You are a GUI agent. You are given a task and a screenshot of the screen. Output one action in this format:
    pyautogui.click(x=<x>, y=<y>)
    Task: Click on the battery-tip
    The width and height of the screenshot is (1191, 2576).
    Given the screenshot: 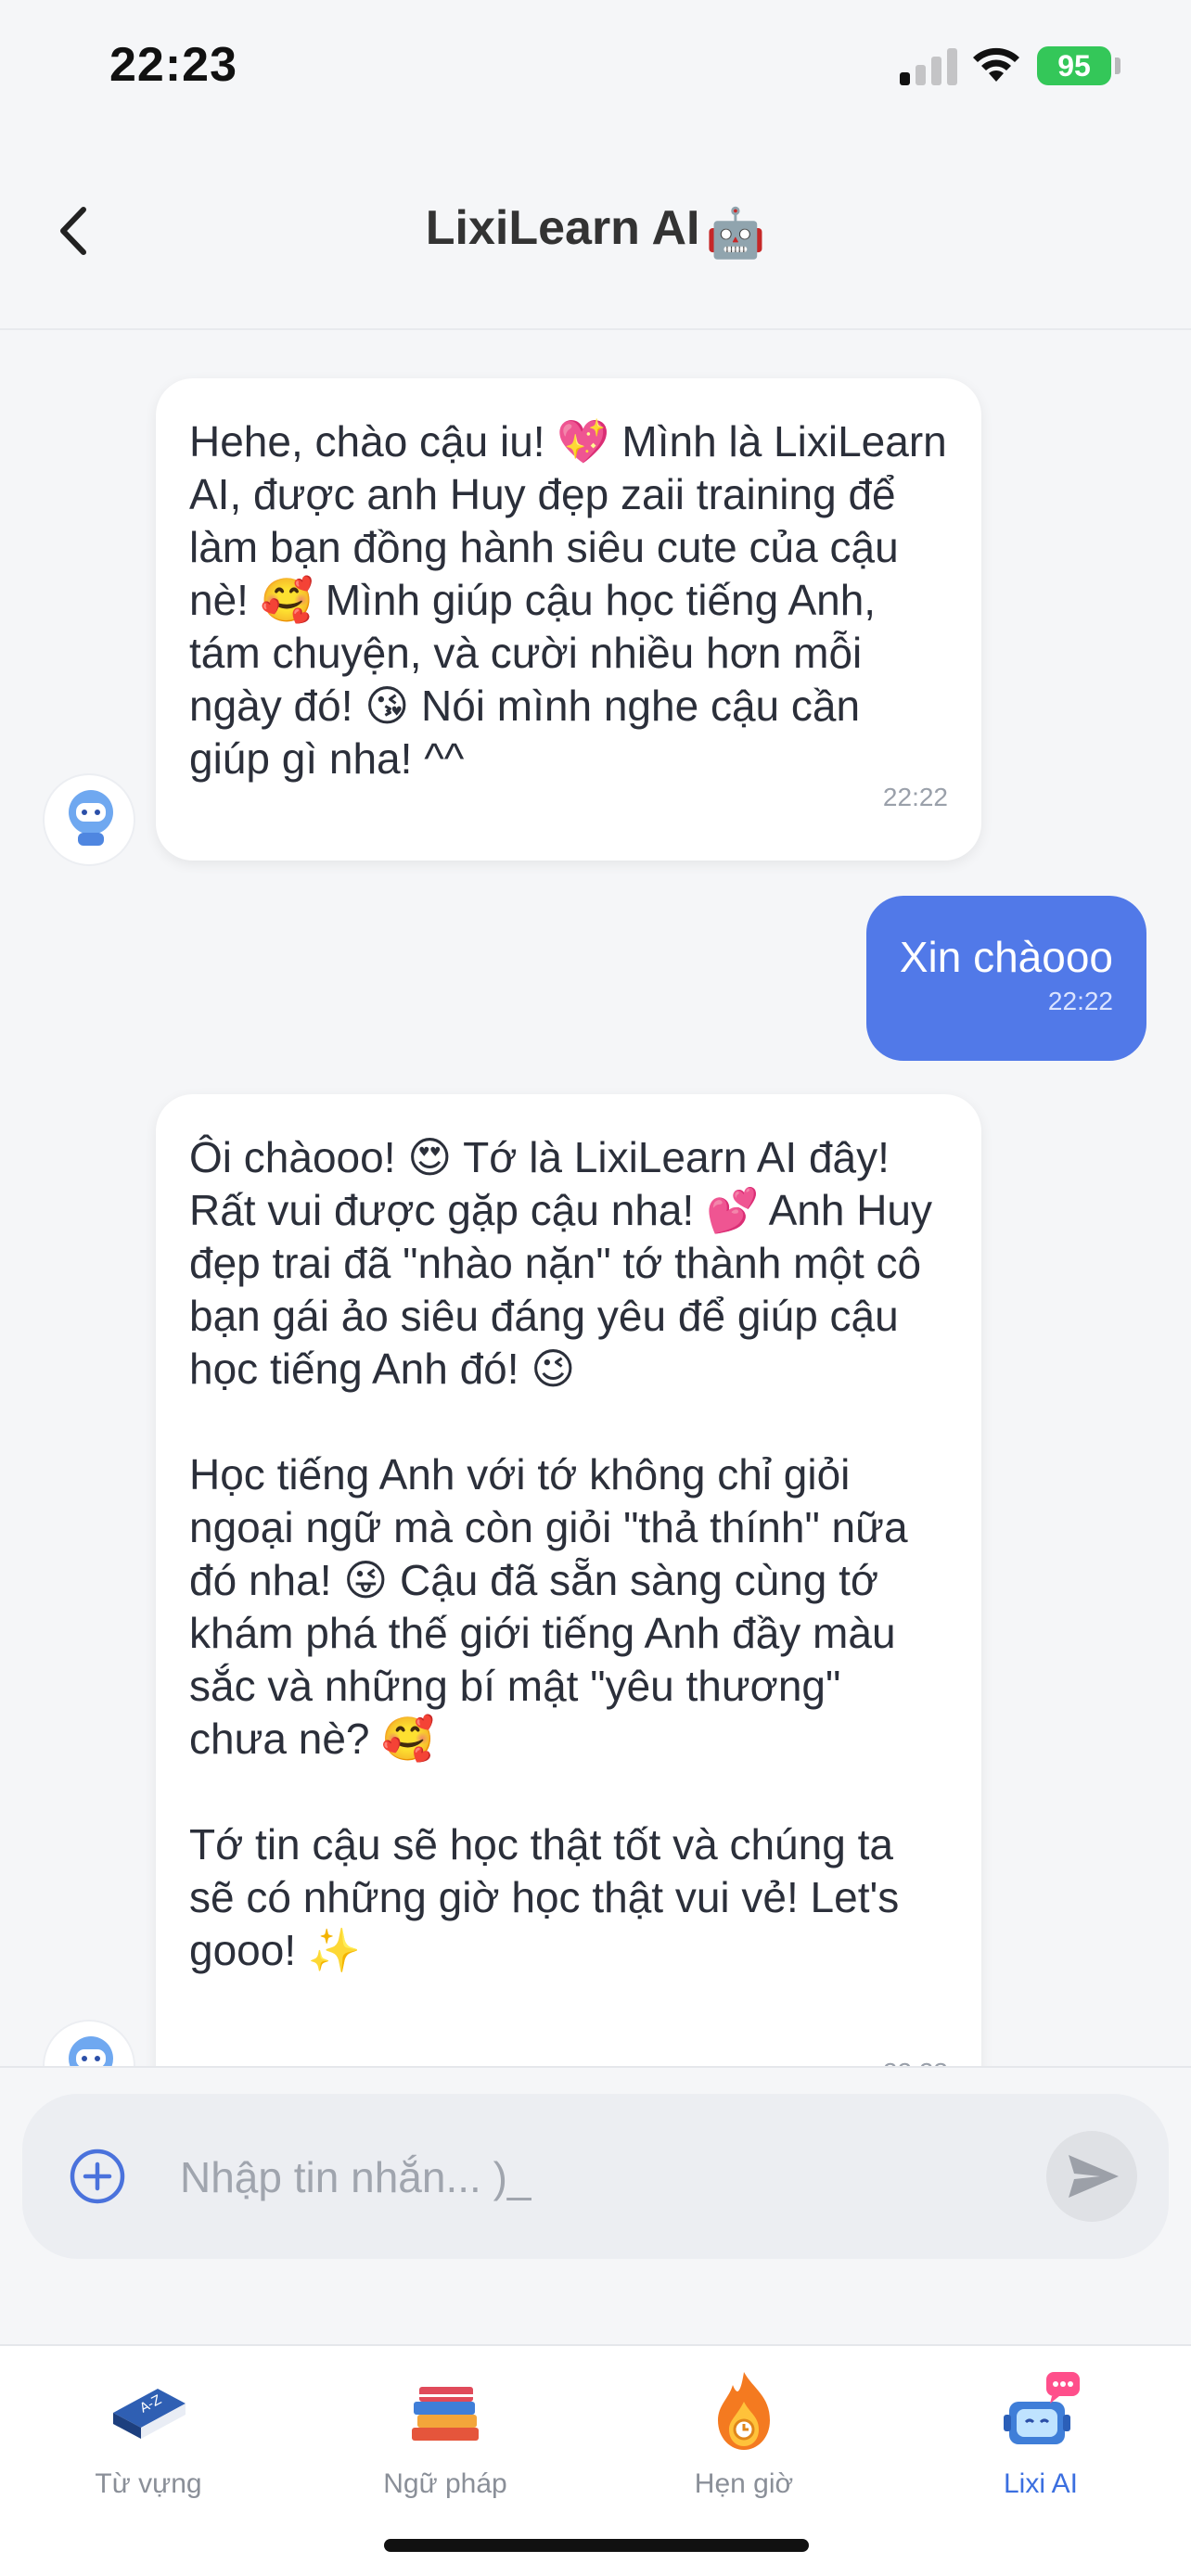 What is the action you would take?
    pyautogui.click(x=1118, y=66)
    